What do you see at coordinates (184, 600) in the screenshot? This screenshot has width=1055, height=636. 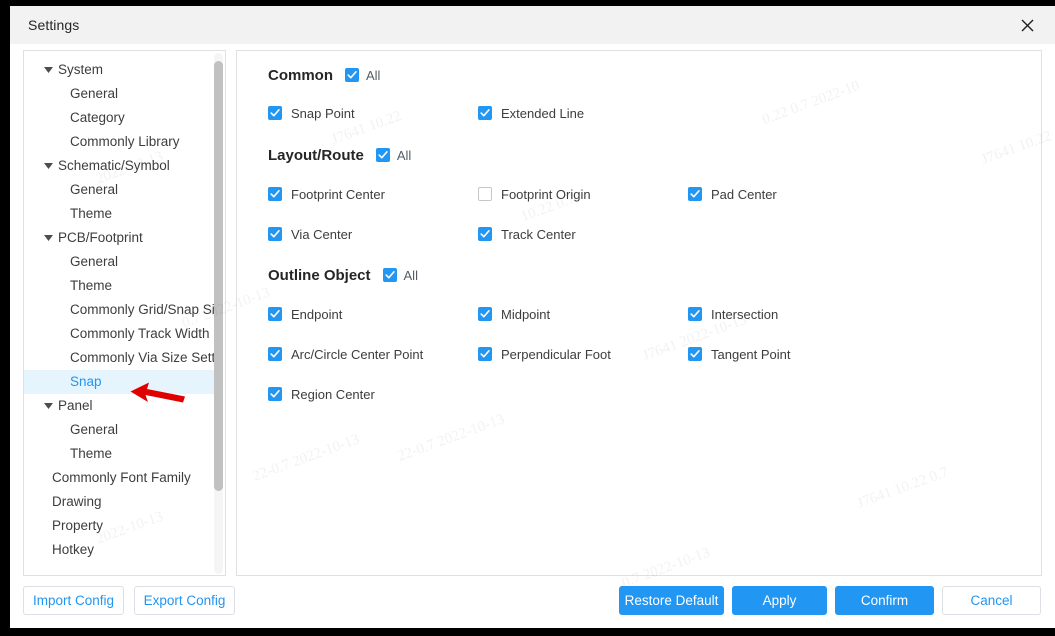 I see `export-config-button: Export Config` at bounding box center [184, 600].